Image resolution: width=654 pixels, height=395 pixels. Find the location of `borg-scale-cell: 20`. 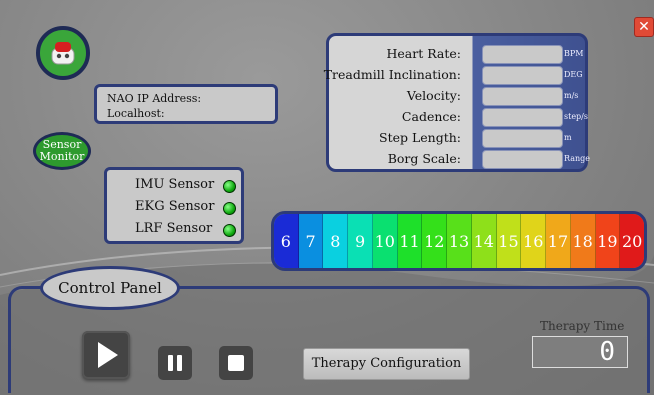

borg-scale-cell: 20 is located at coordinates (632, 241).